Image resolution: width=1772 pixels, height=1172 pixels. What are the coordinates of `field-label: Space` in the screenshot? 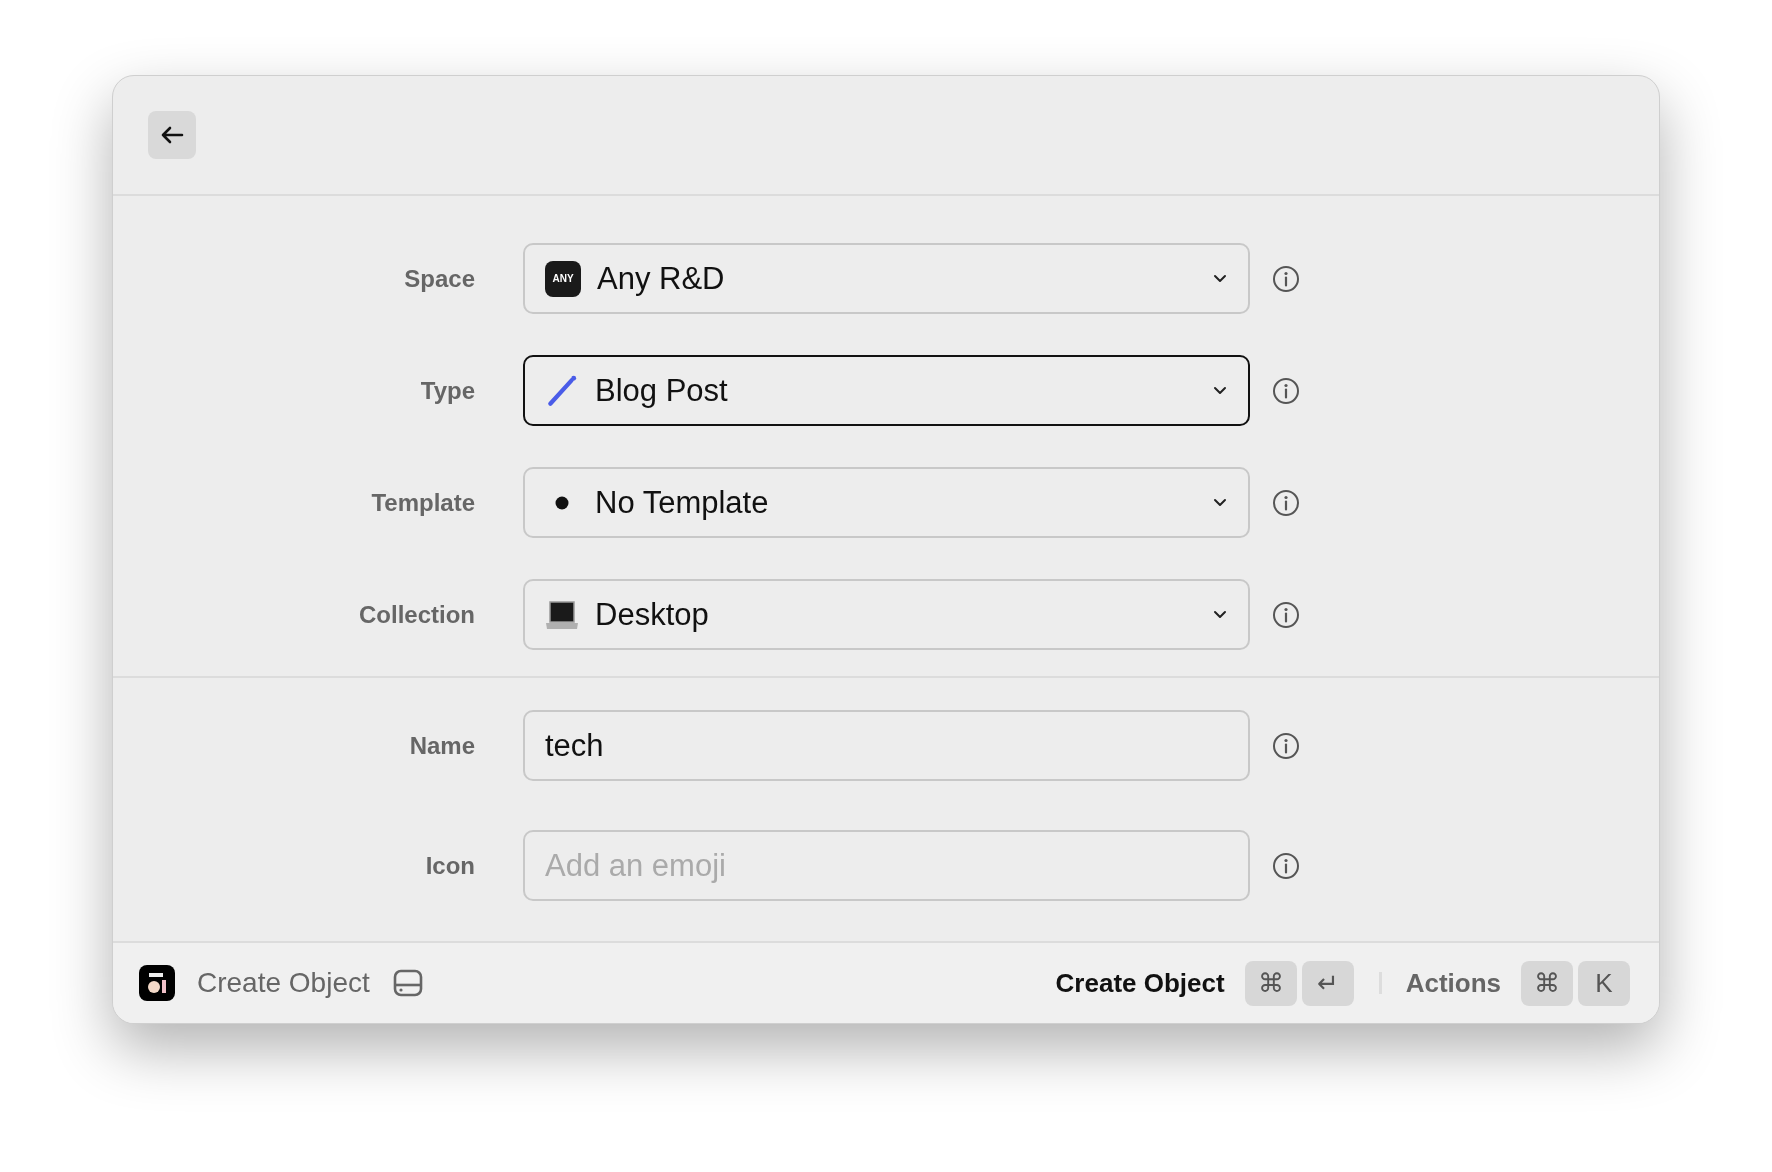 It's located at (439, 278).